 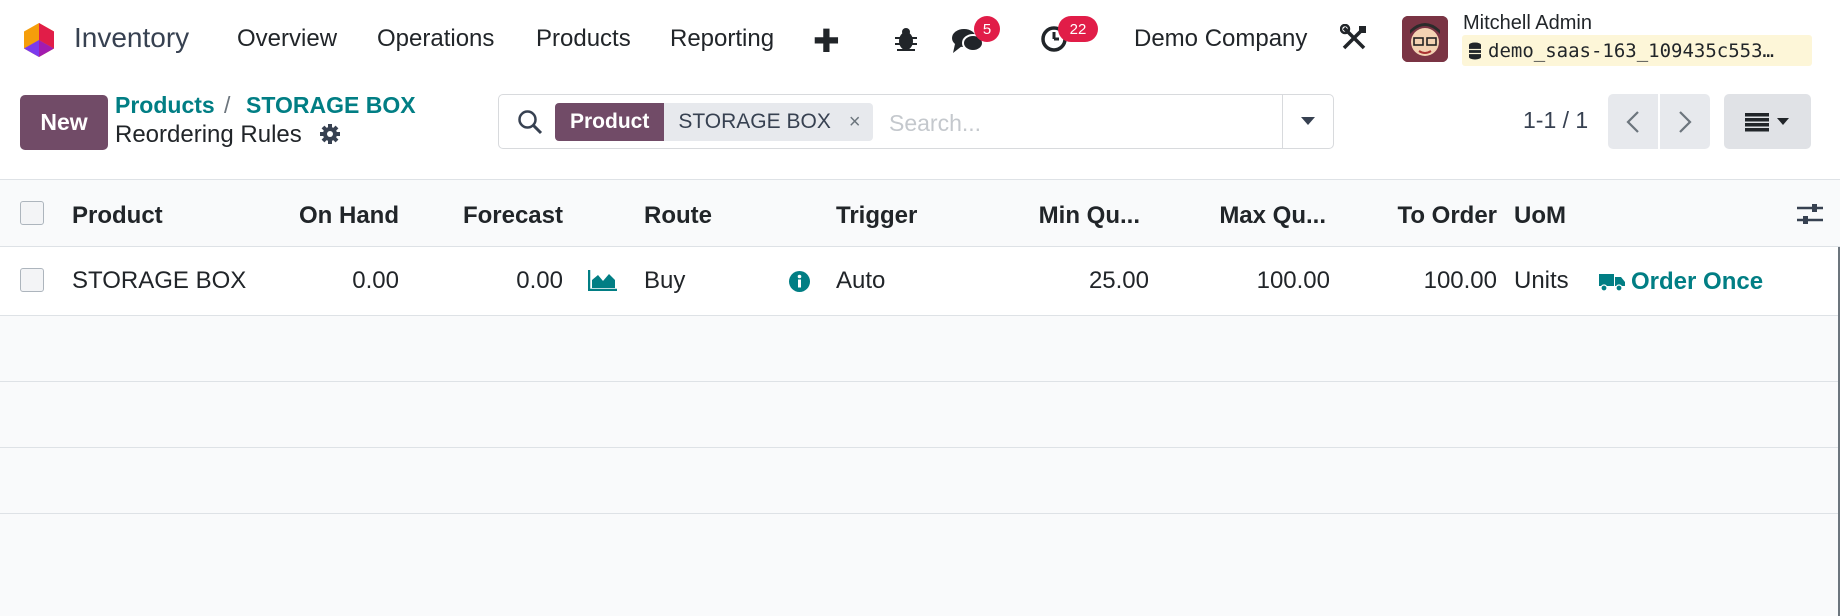 I want to click on info-icon, so click(x=799, y=281).